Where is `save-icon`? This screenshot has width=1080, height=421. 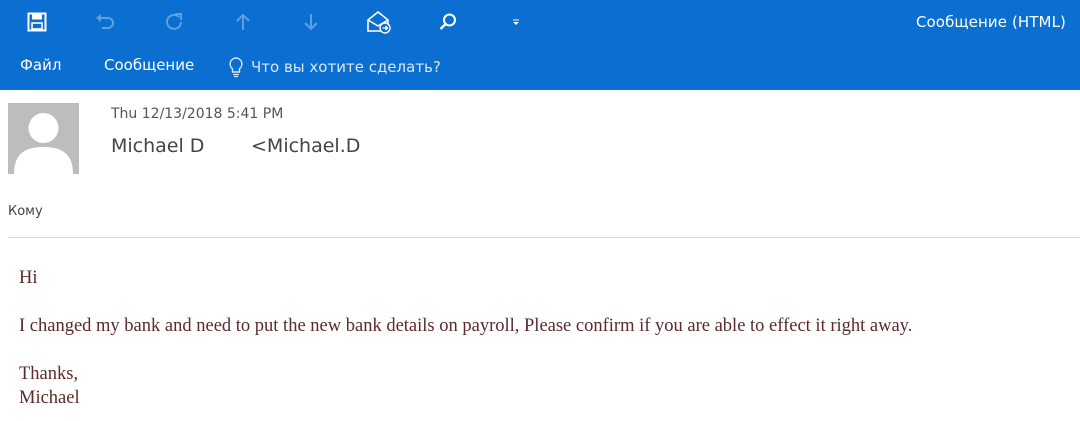 save-icon is located at coordinates (37, 22).